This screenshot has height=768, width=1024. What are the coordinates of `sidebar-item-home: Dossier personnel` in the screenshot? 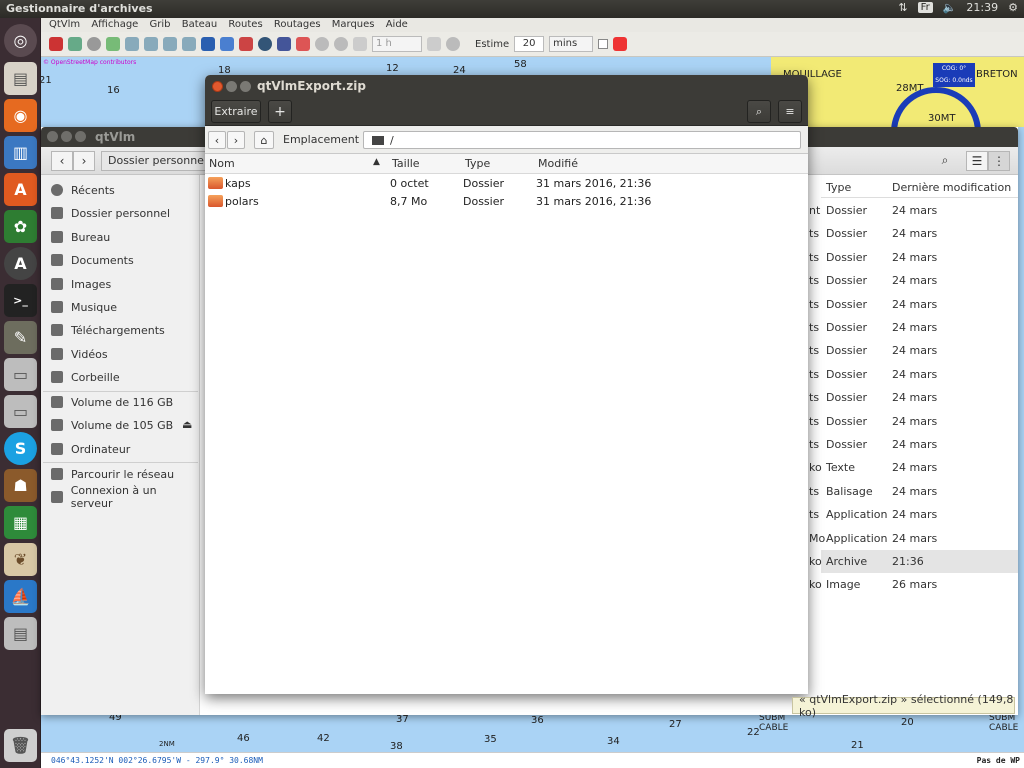 It's located at (110, 213).